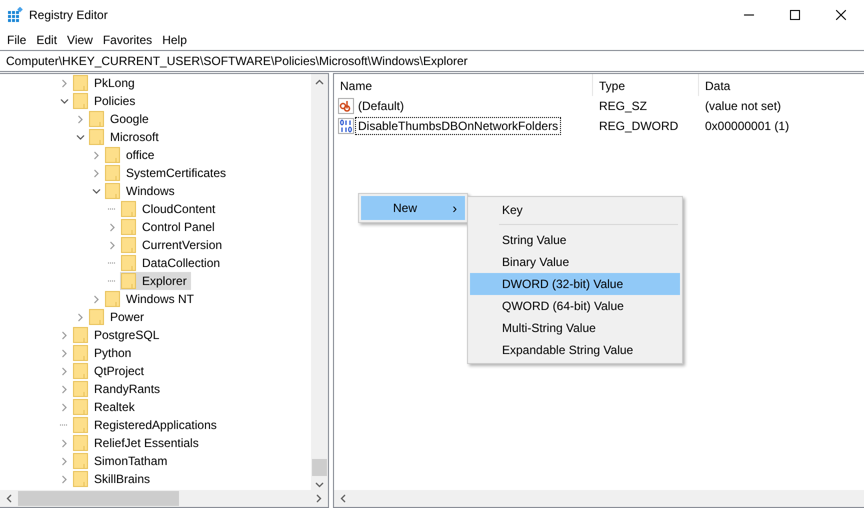 Image resolution: width=864 pixels, height=508 pixels. What do you see at coordinates (17, 40) in the screenshot?
I see `menu-item: File` at bounding box center [17, 40].